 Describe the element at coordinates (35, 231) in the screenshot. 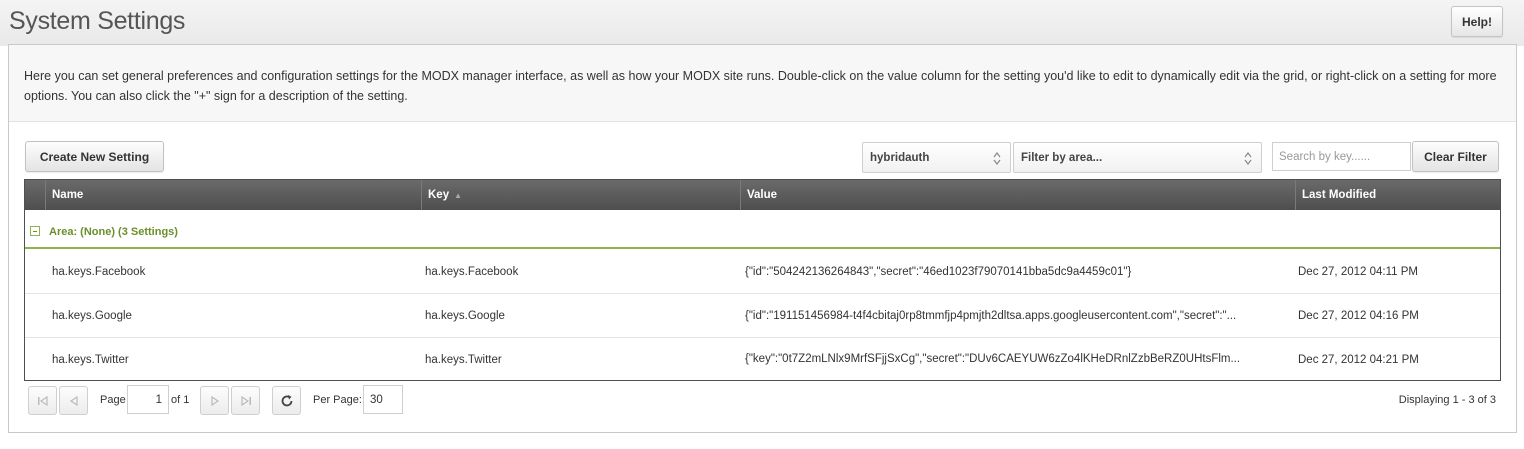

I see `collapse-icon` at that location.